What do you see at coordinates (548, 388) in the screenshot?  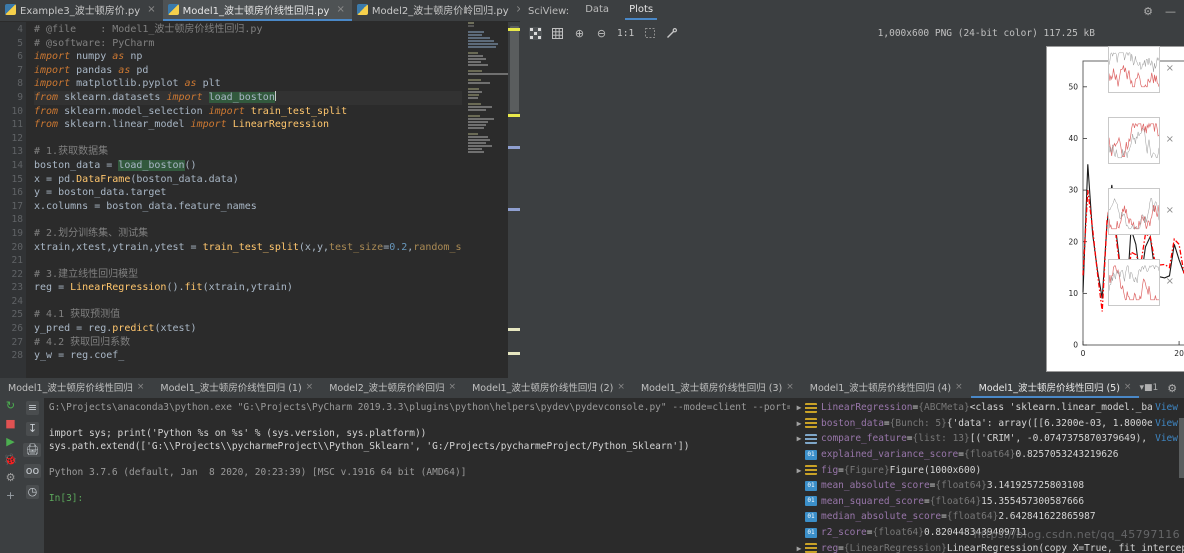 I see `console-tab-3: Model1_波士顿房价线性回归 (2) ×` at bounding box center [548, 388].